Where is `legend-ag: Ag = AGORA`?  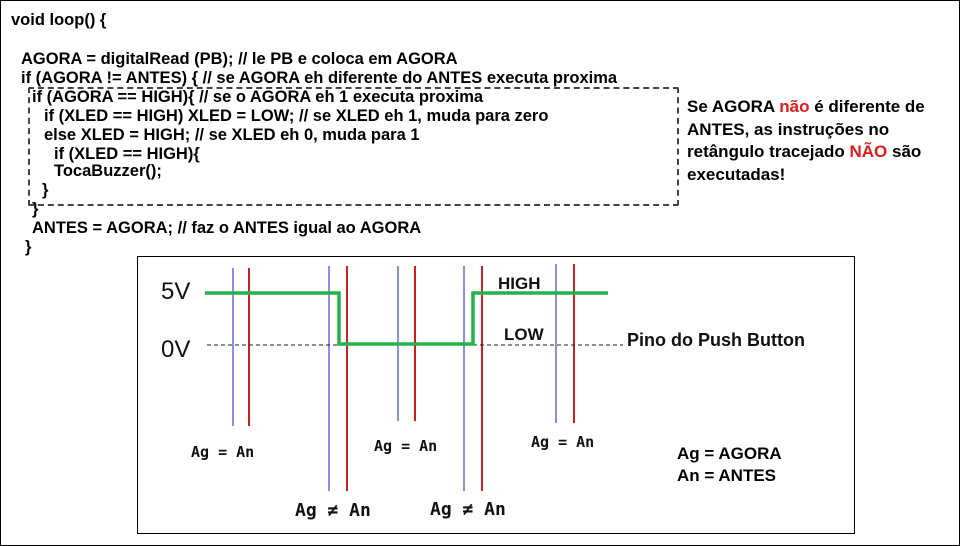
legend-ag: Ag = AGORA is located at coordinates (729, 453).